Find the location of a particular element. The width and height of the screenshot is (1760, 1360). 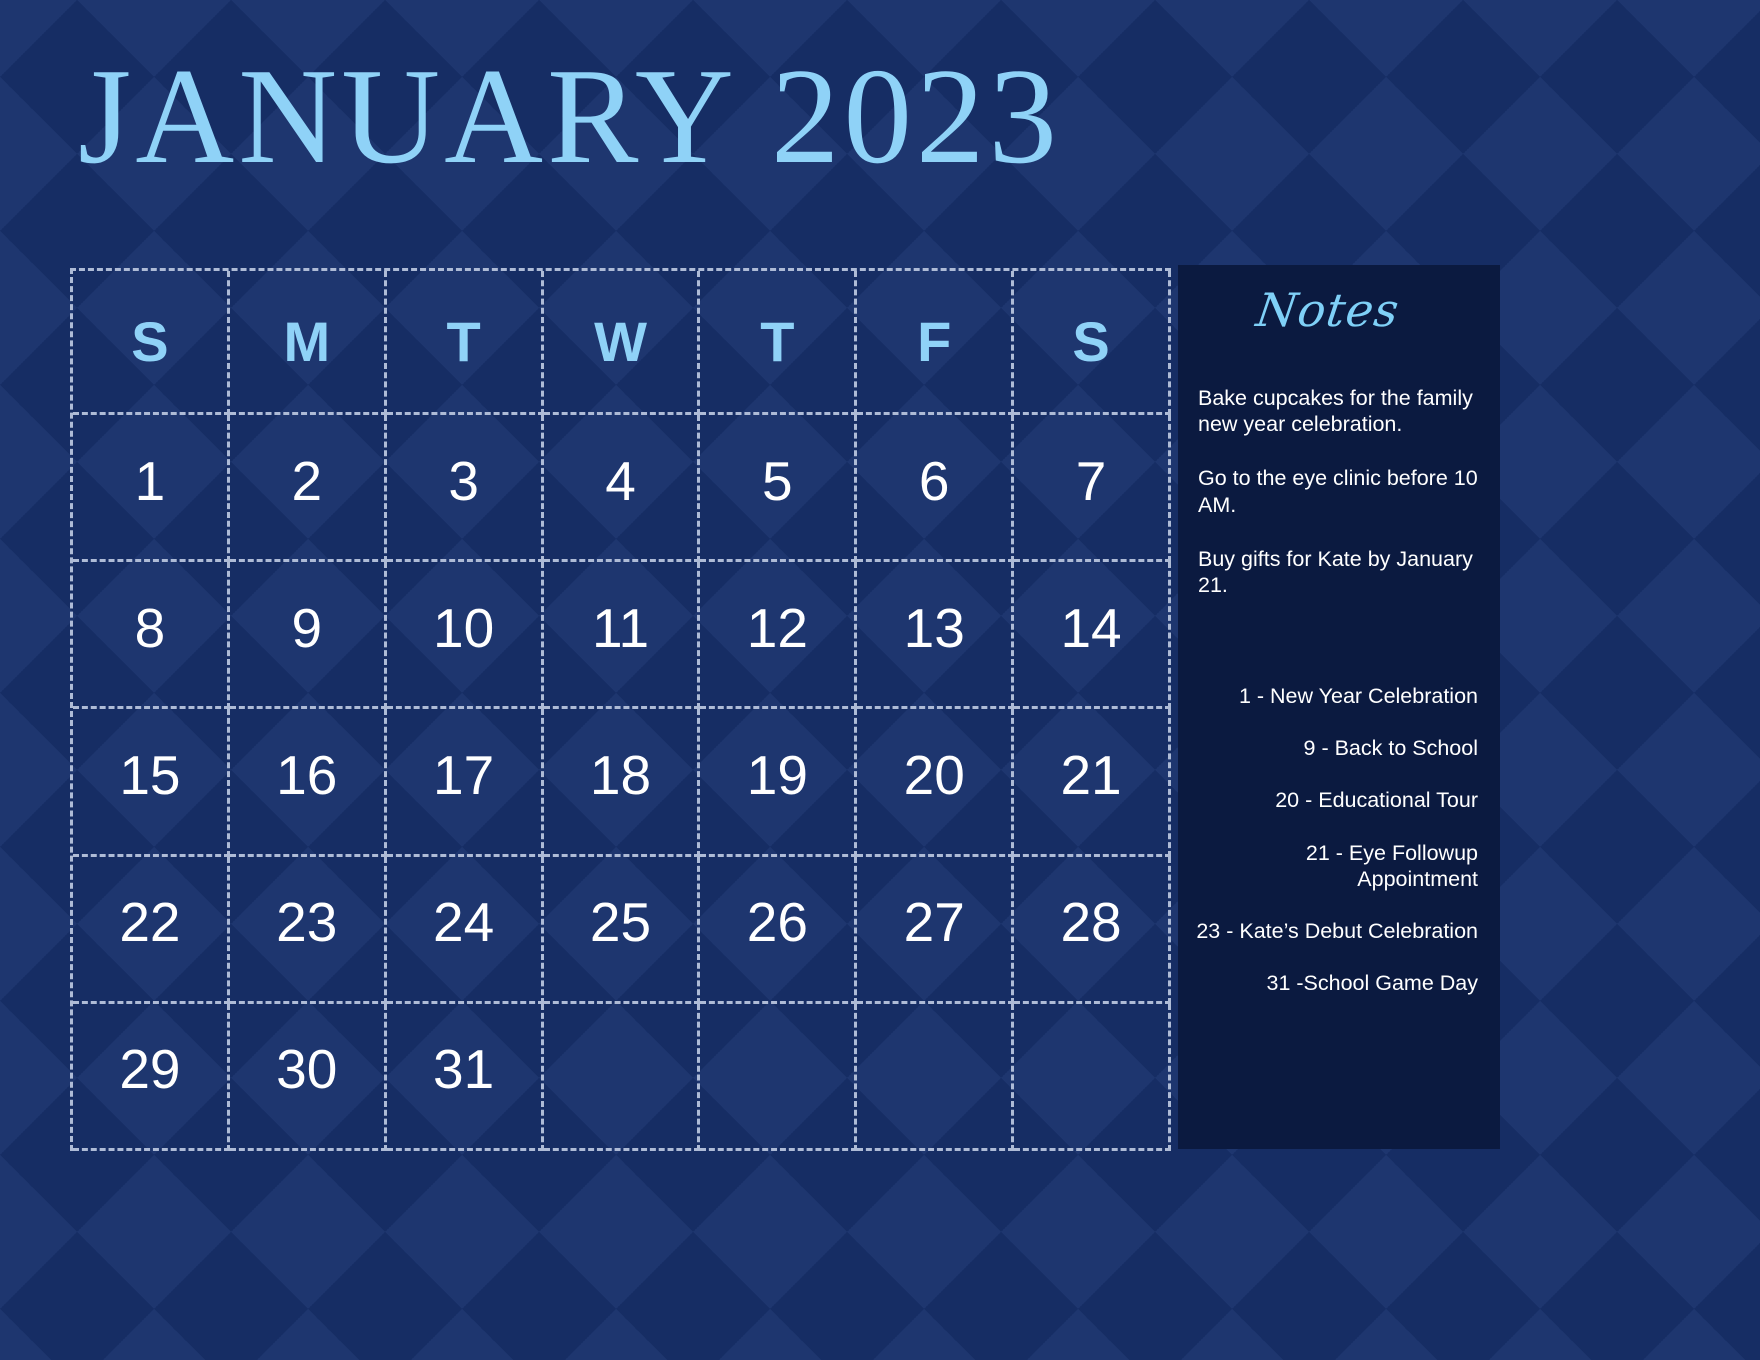

calendar-day-cell: 29 is located at coordinates (151, 1077).